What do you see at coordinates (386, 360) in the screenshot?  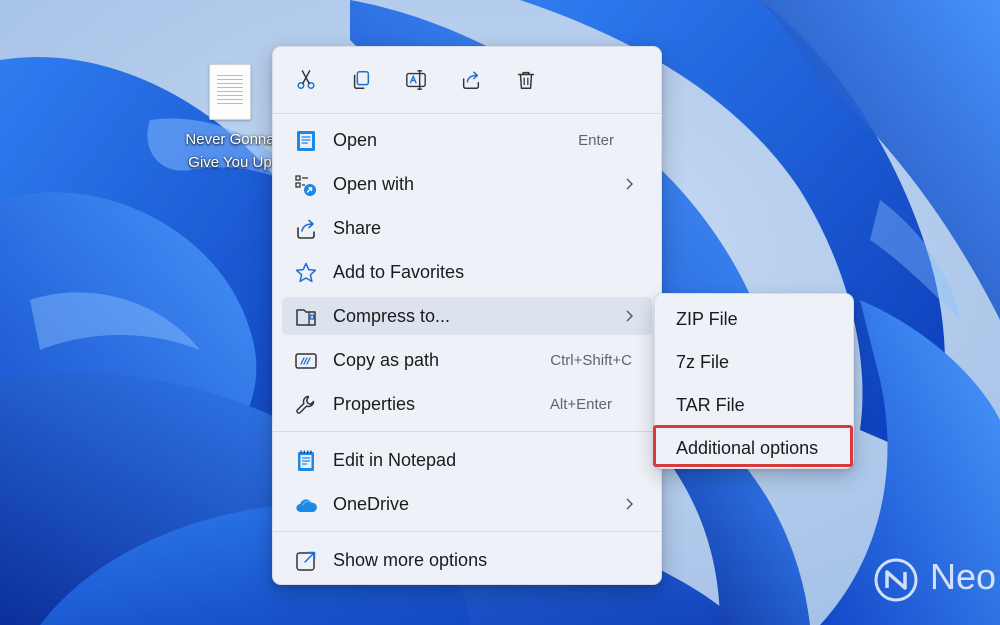 I see `menu-item-label: Copy as path` at bounding box center [386, 360].